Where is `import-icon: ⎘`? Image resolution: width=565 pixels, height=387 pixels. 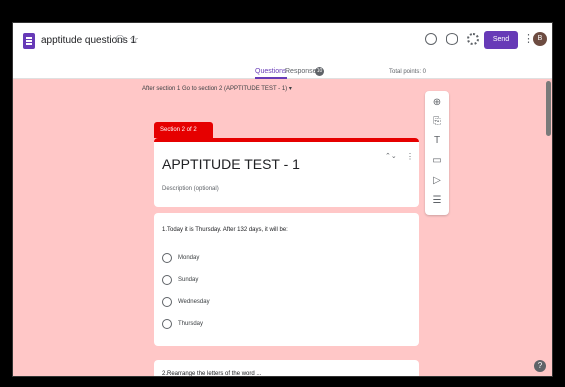 import-icon: ⎘ is located at coordinates (437, 122).